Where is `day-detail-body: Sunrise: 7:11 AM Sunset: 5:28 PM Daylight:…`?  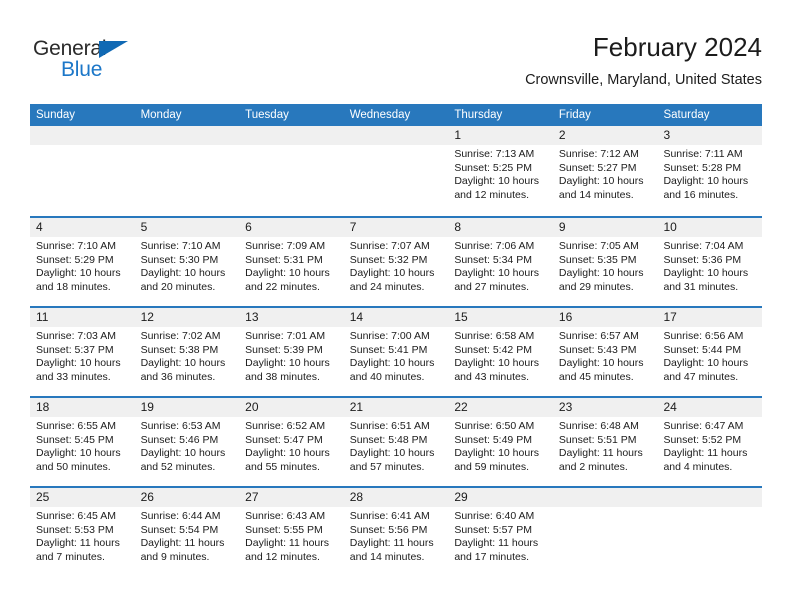 day-detail-body: Sunrise: 7:11 AM Sunset: 5:28 PM Daylight:… is located at coordinates (709, 173).